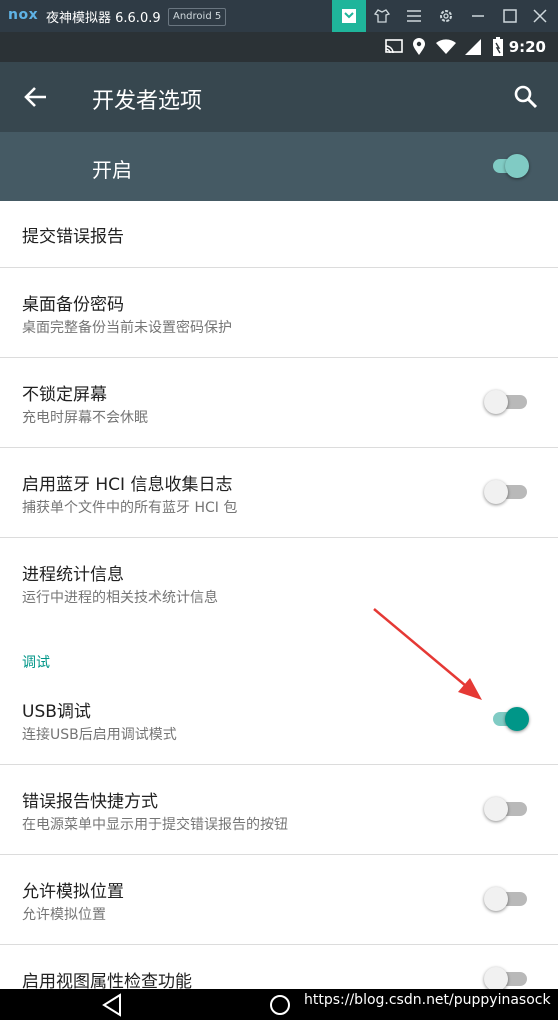 This screenshot has width=558, height=1020. Describe the element at coordinates (197, 17) in the screenshot. I see `android-version-badge: Android 5` at that location.